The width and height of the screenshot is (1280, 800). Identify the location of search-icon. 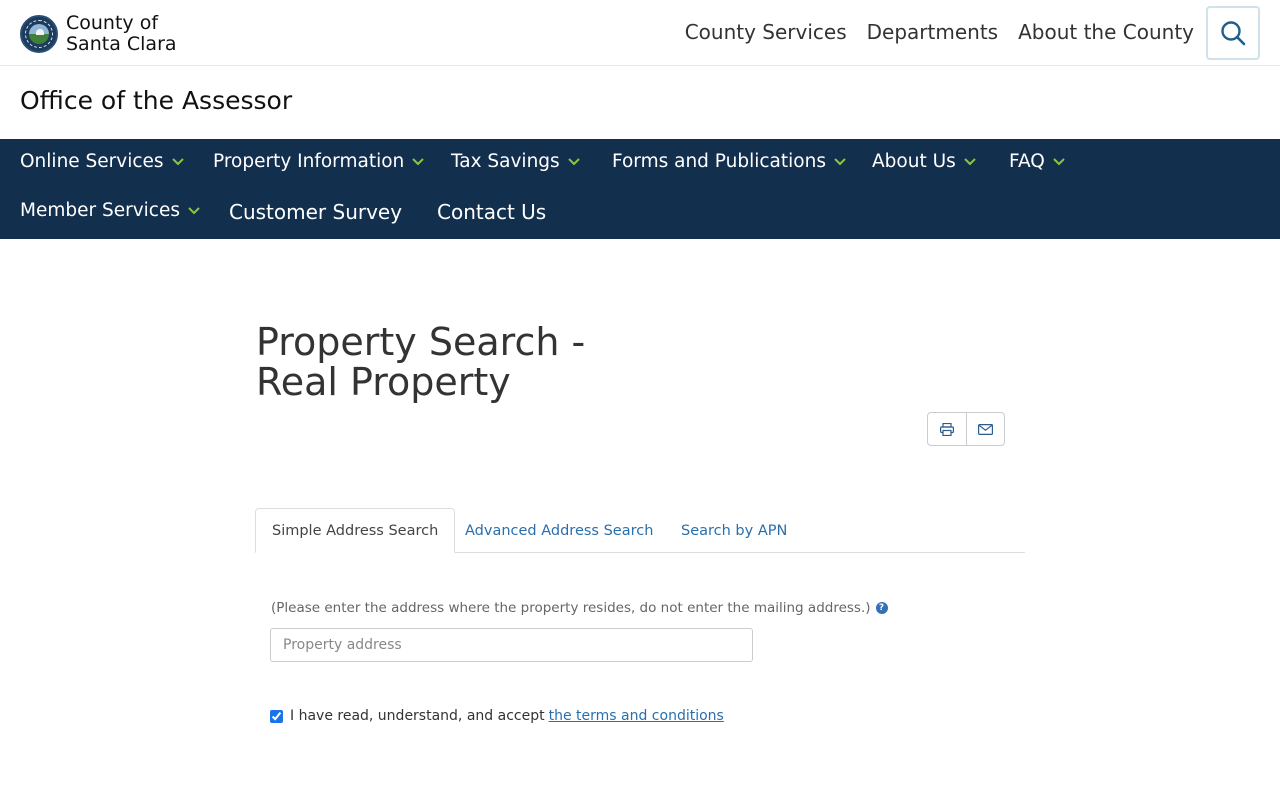
(1233, 33).